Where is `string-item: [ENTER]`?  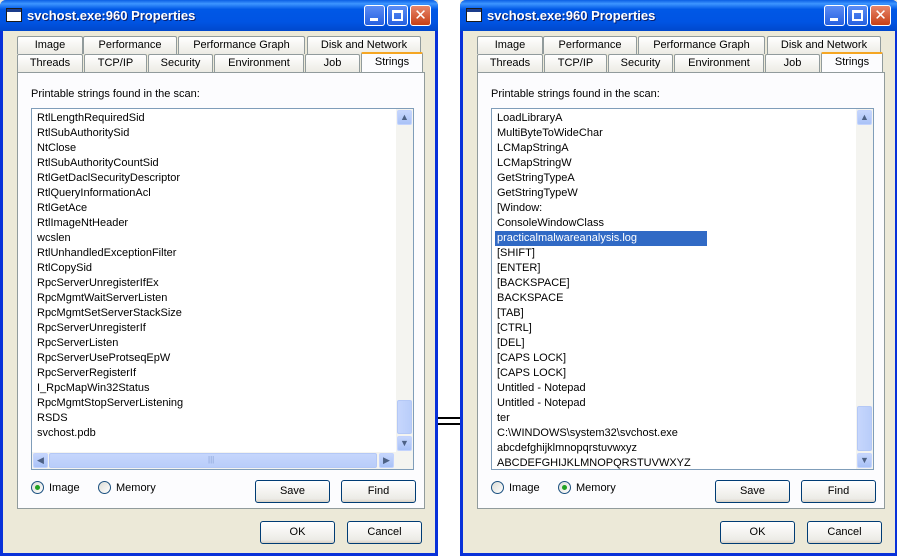 string-item: [ENTER] is located at coordinates (676, 268).